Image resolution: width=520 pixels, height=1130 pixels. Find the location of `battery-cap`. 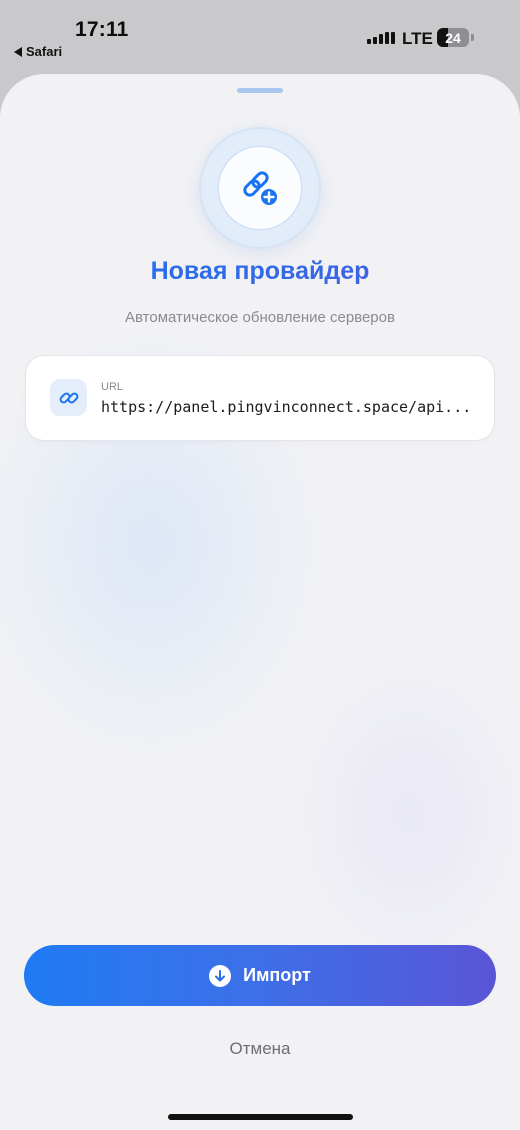

battery-cap is located at coordinates (472, 37).